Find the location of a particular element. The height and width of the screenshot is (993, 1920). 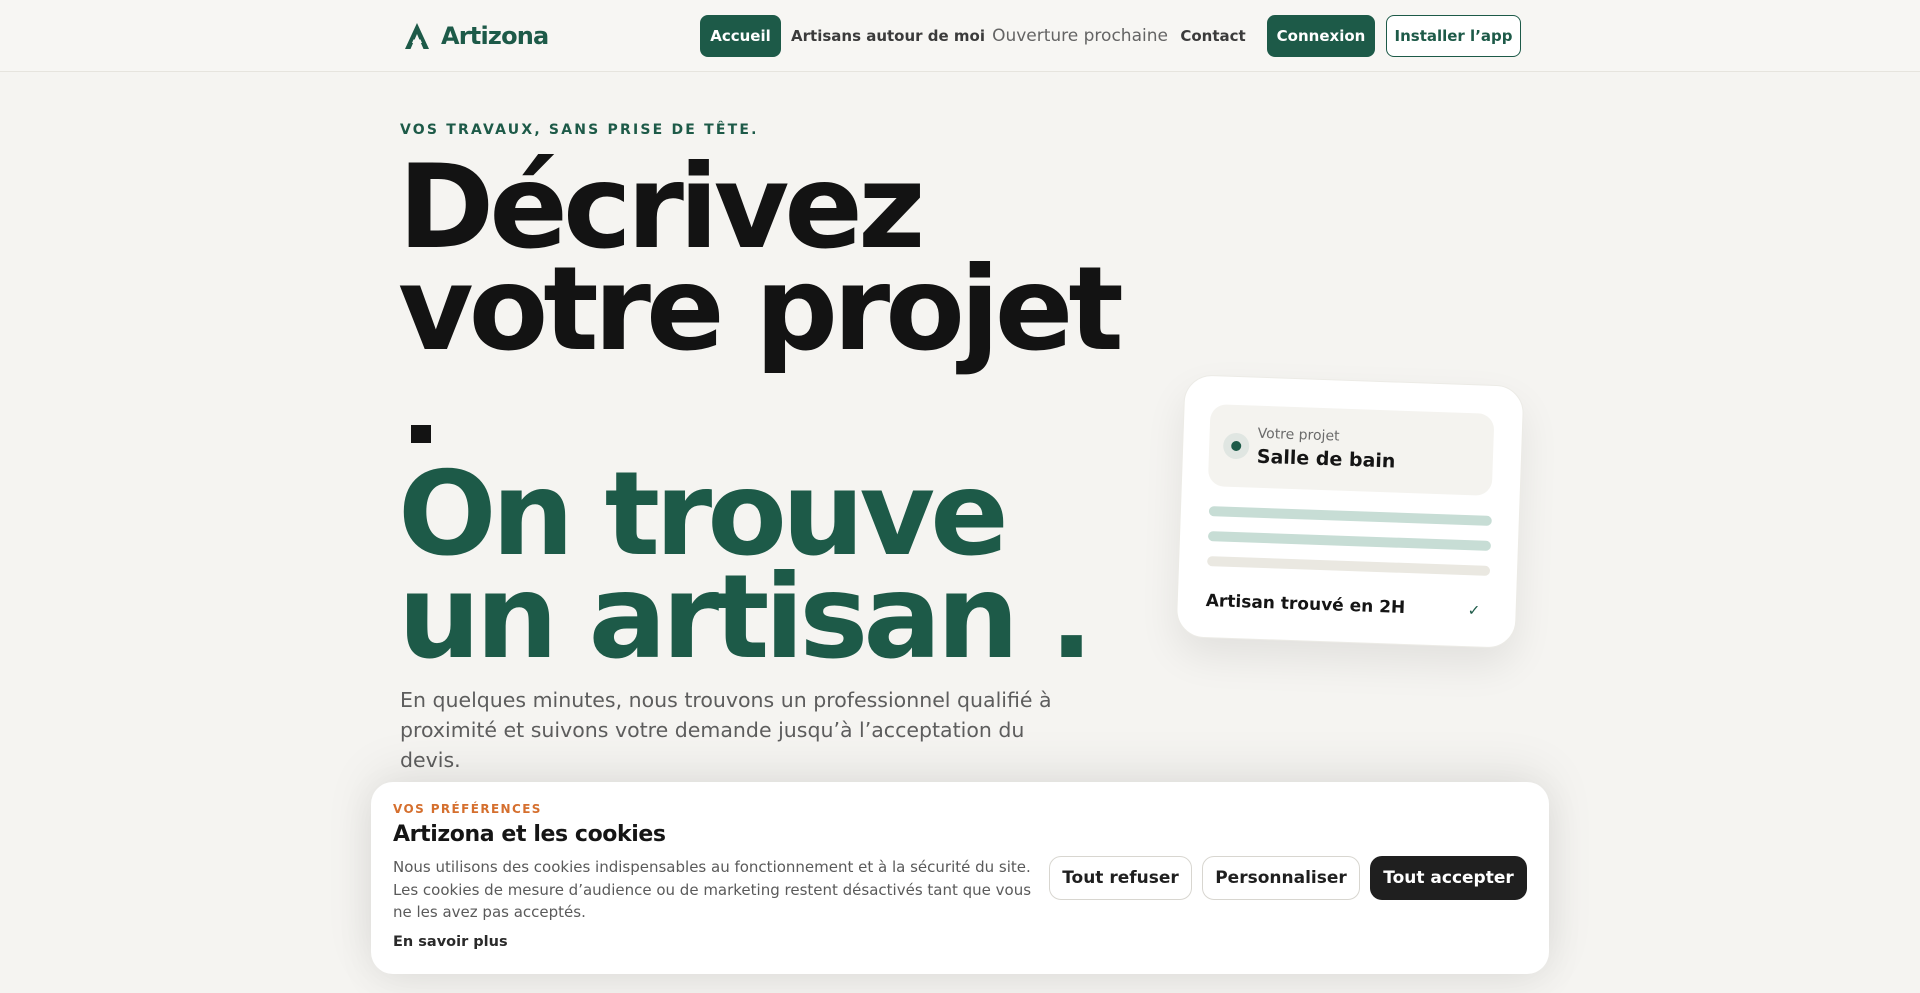

nav-ouverture-prochaine: Ouverture prochaine is located at coordinates (1080, 36).